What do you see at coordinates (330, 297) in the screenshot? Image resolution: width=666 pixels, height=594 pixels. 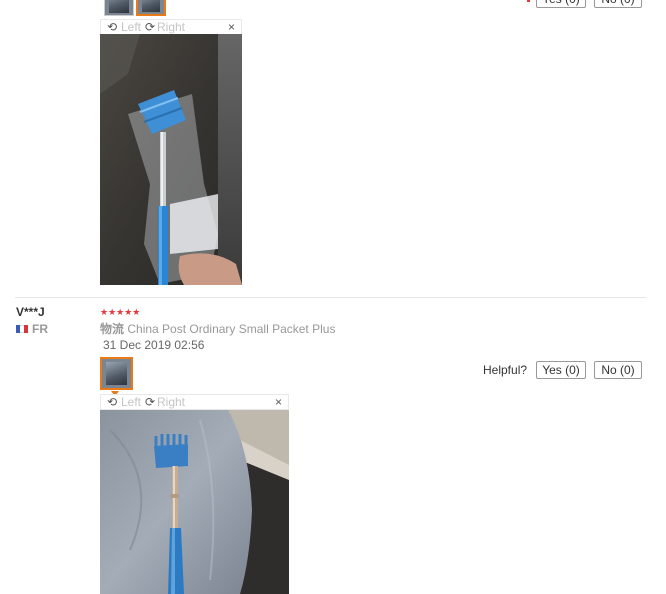 I see `review-divider` at bounding box center [330, 297].